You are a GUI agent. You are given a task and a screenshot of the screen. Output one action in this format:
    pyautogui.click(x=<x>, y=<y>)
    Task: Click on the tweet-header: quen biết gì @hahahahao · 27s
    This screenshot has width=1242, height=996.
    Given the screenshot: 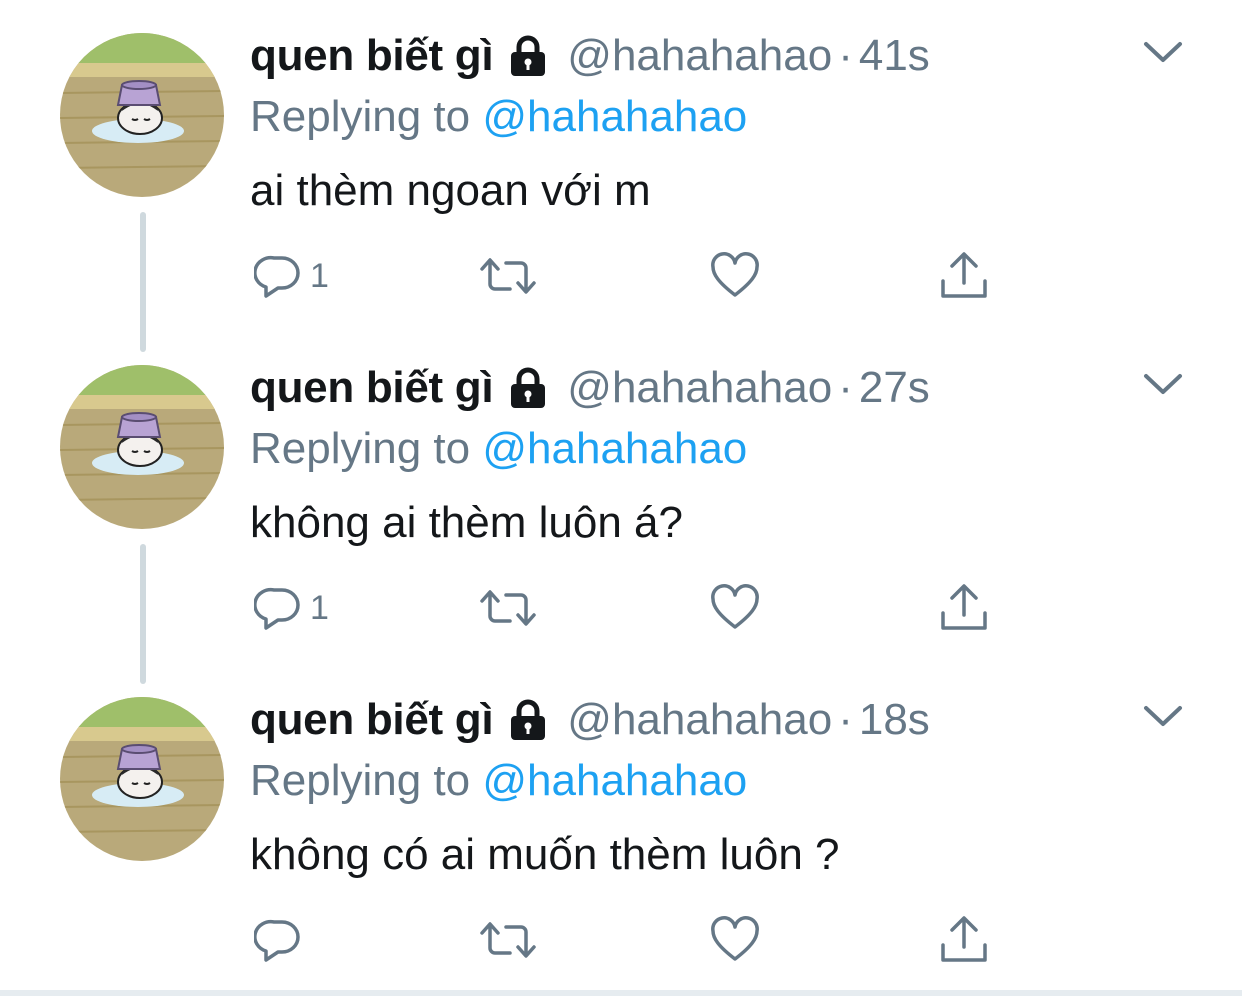 What is the action you would take?
    pyautogui.click(x=590, y=388)
    